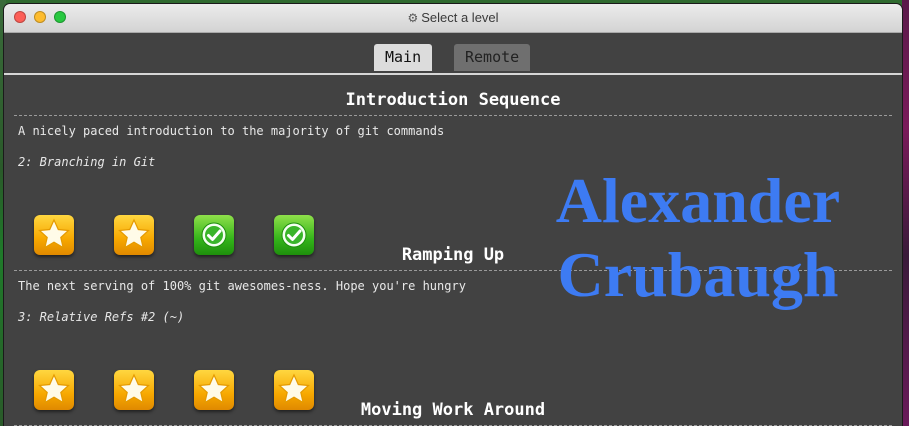 The height and width of the screenshot is (426, 909). I want to click on sequence-title: Moving Work Around, so click(453, 410).